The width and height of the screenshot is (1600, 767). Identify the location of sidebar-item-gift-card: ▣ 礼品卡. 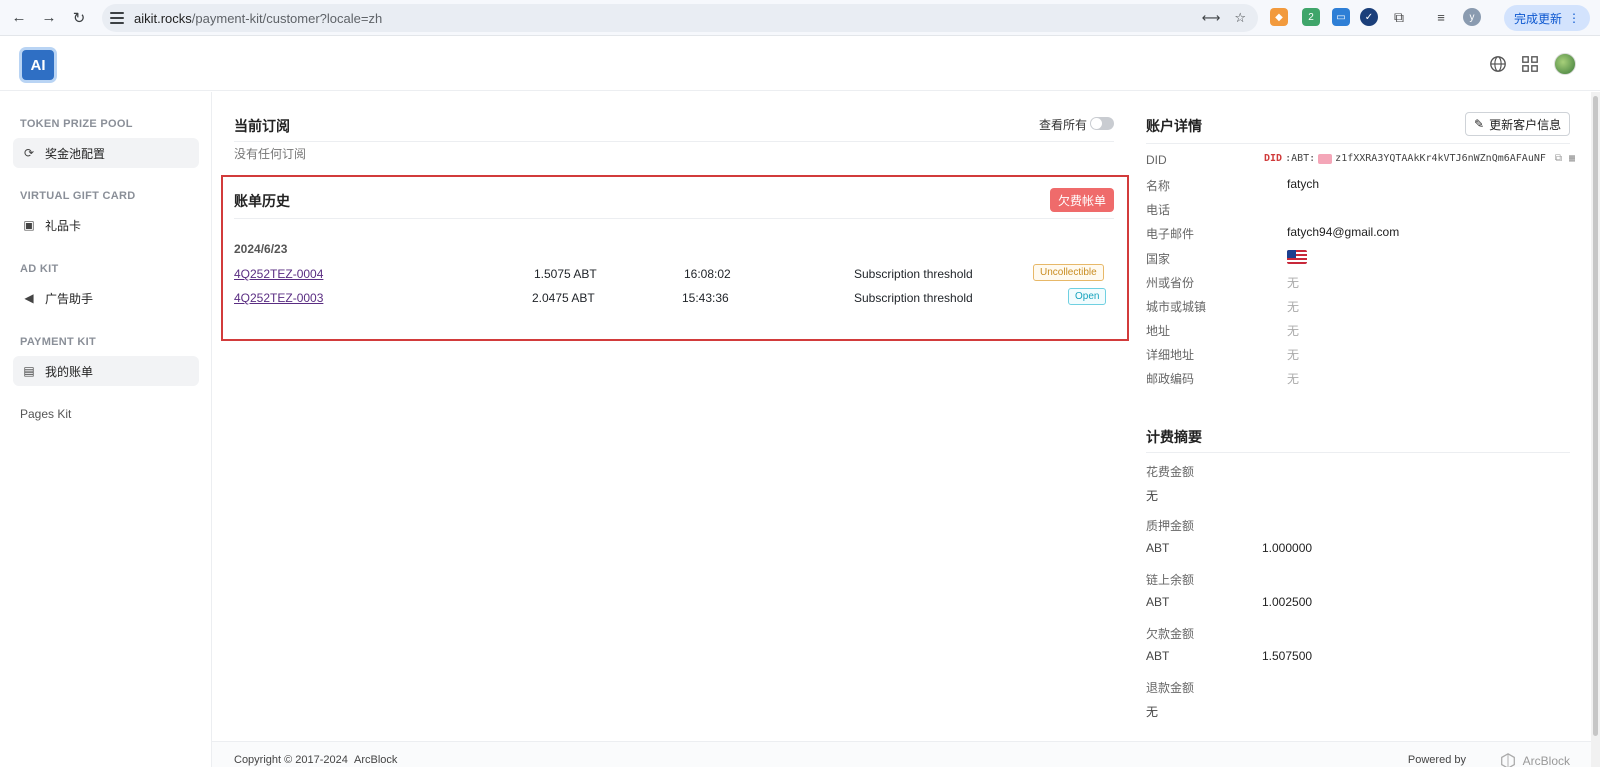
(106, 225).